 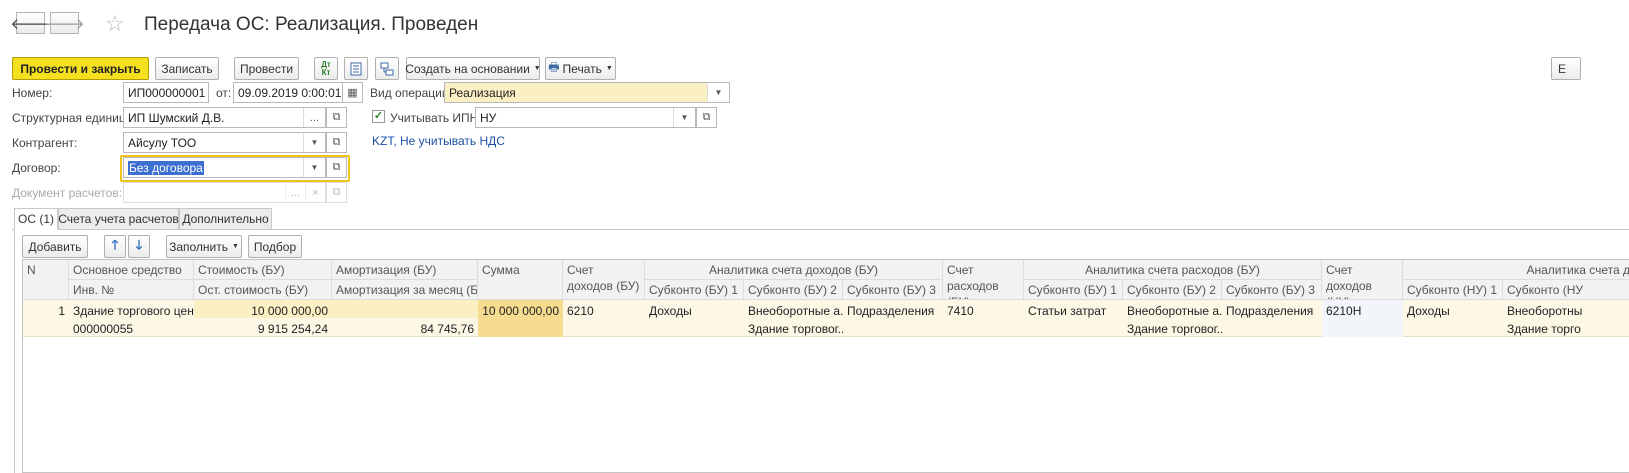 What do you see at coordinates (263, 329) in the screenshot?
I see `cell-residual: 9 915 254,24` at bounding box center [263, 329].